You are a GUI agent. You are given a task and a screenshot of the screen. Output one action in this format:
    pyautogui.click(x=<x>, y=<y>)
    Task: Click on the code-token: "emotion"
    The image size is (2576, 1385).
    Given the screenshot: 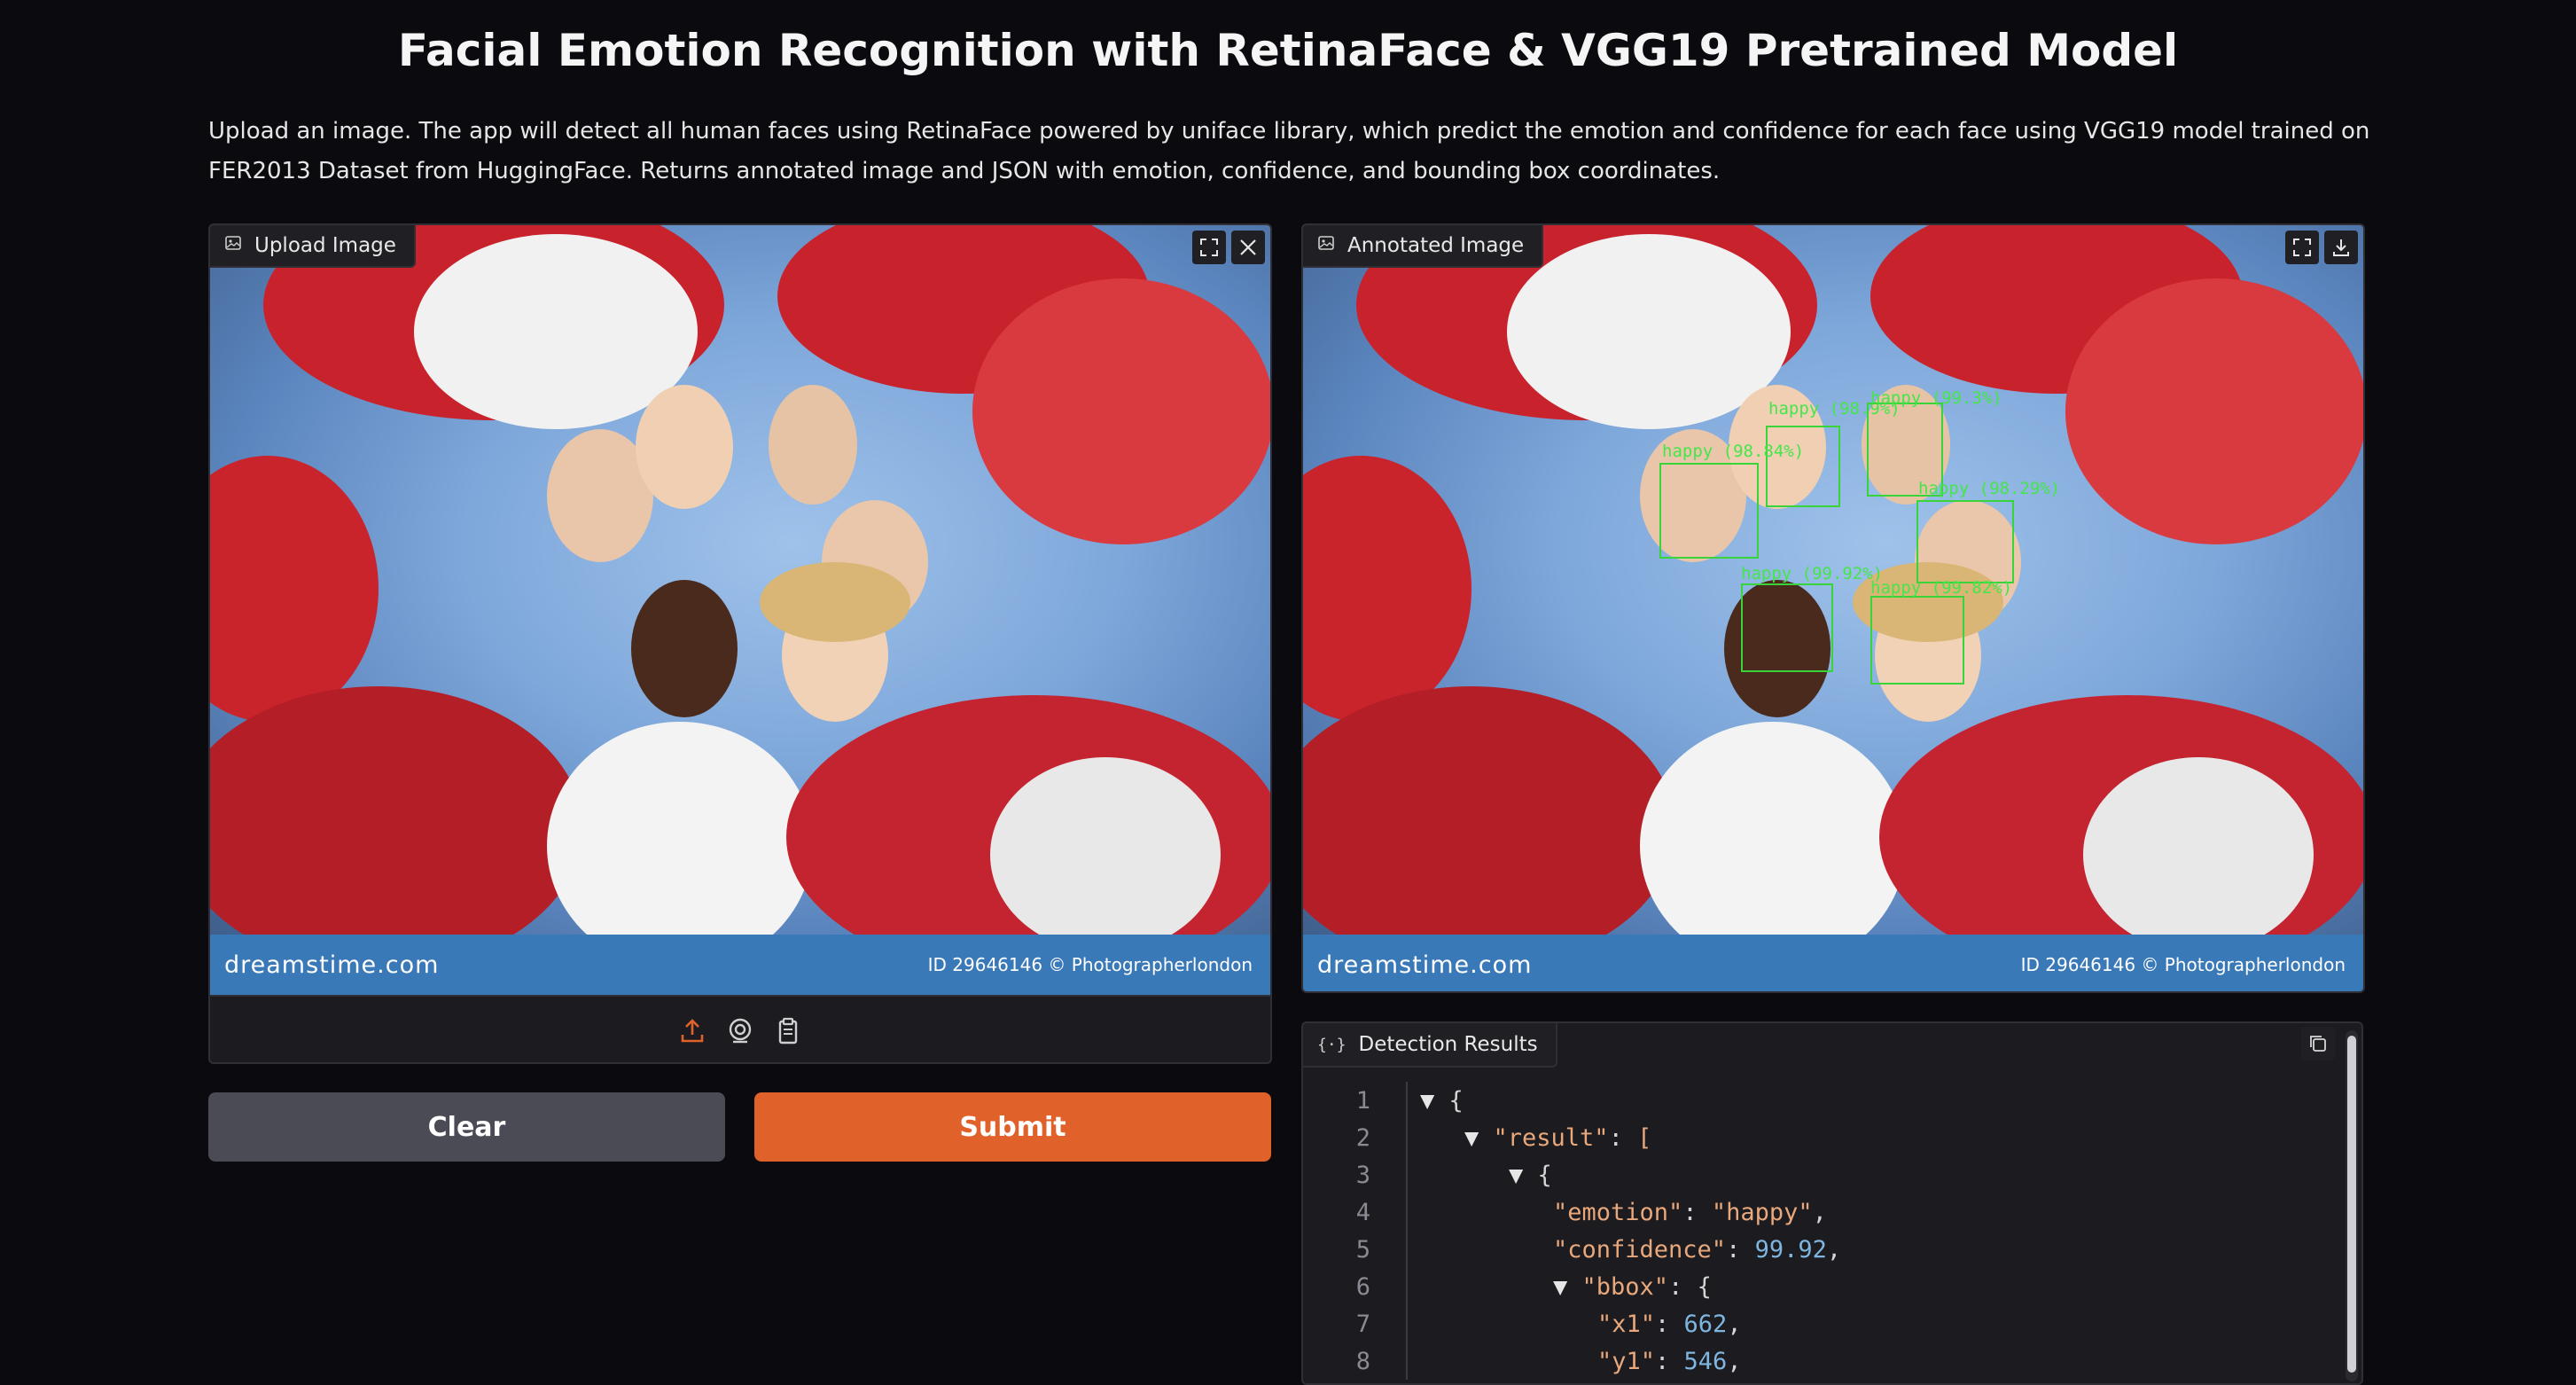 What is the action you would take?
    pyautogui.click(x=1618, y=1212)
    